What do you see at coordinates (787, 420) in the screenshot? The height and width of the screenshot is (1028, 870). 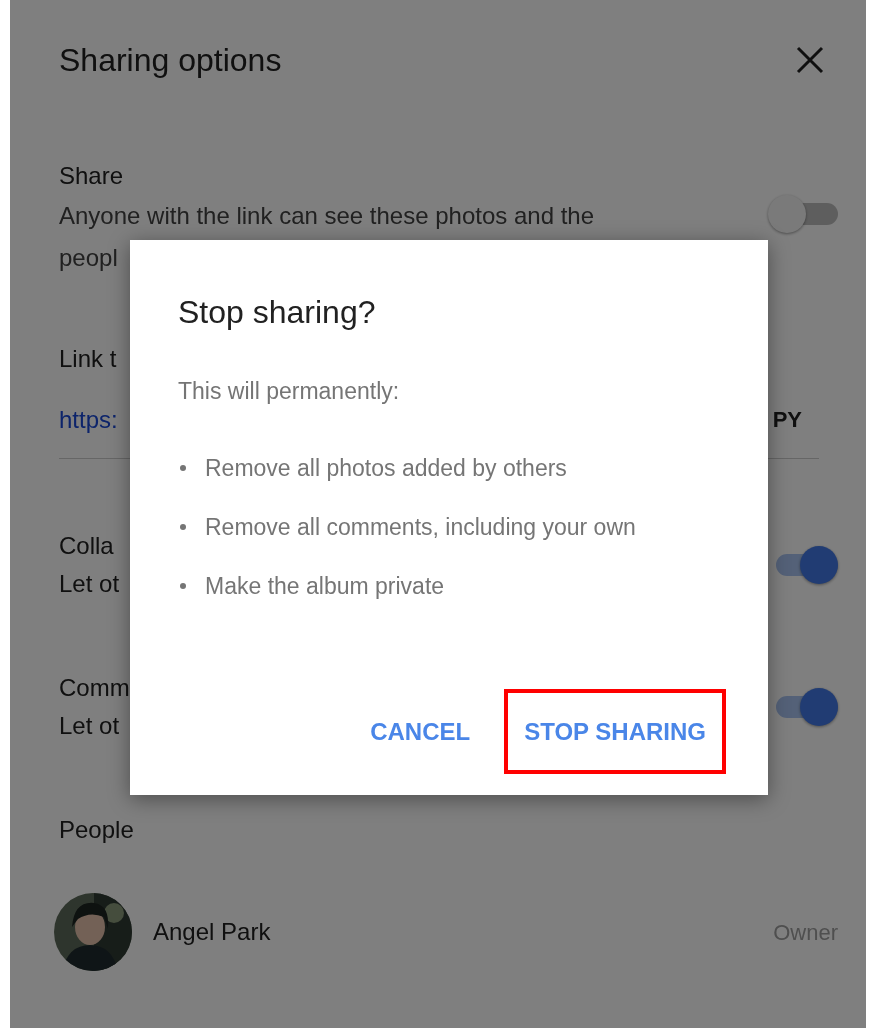 I see `copy-button: PY` at bounding box center [787, 420].